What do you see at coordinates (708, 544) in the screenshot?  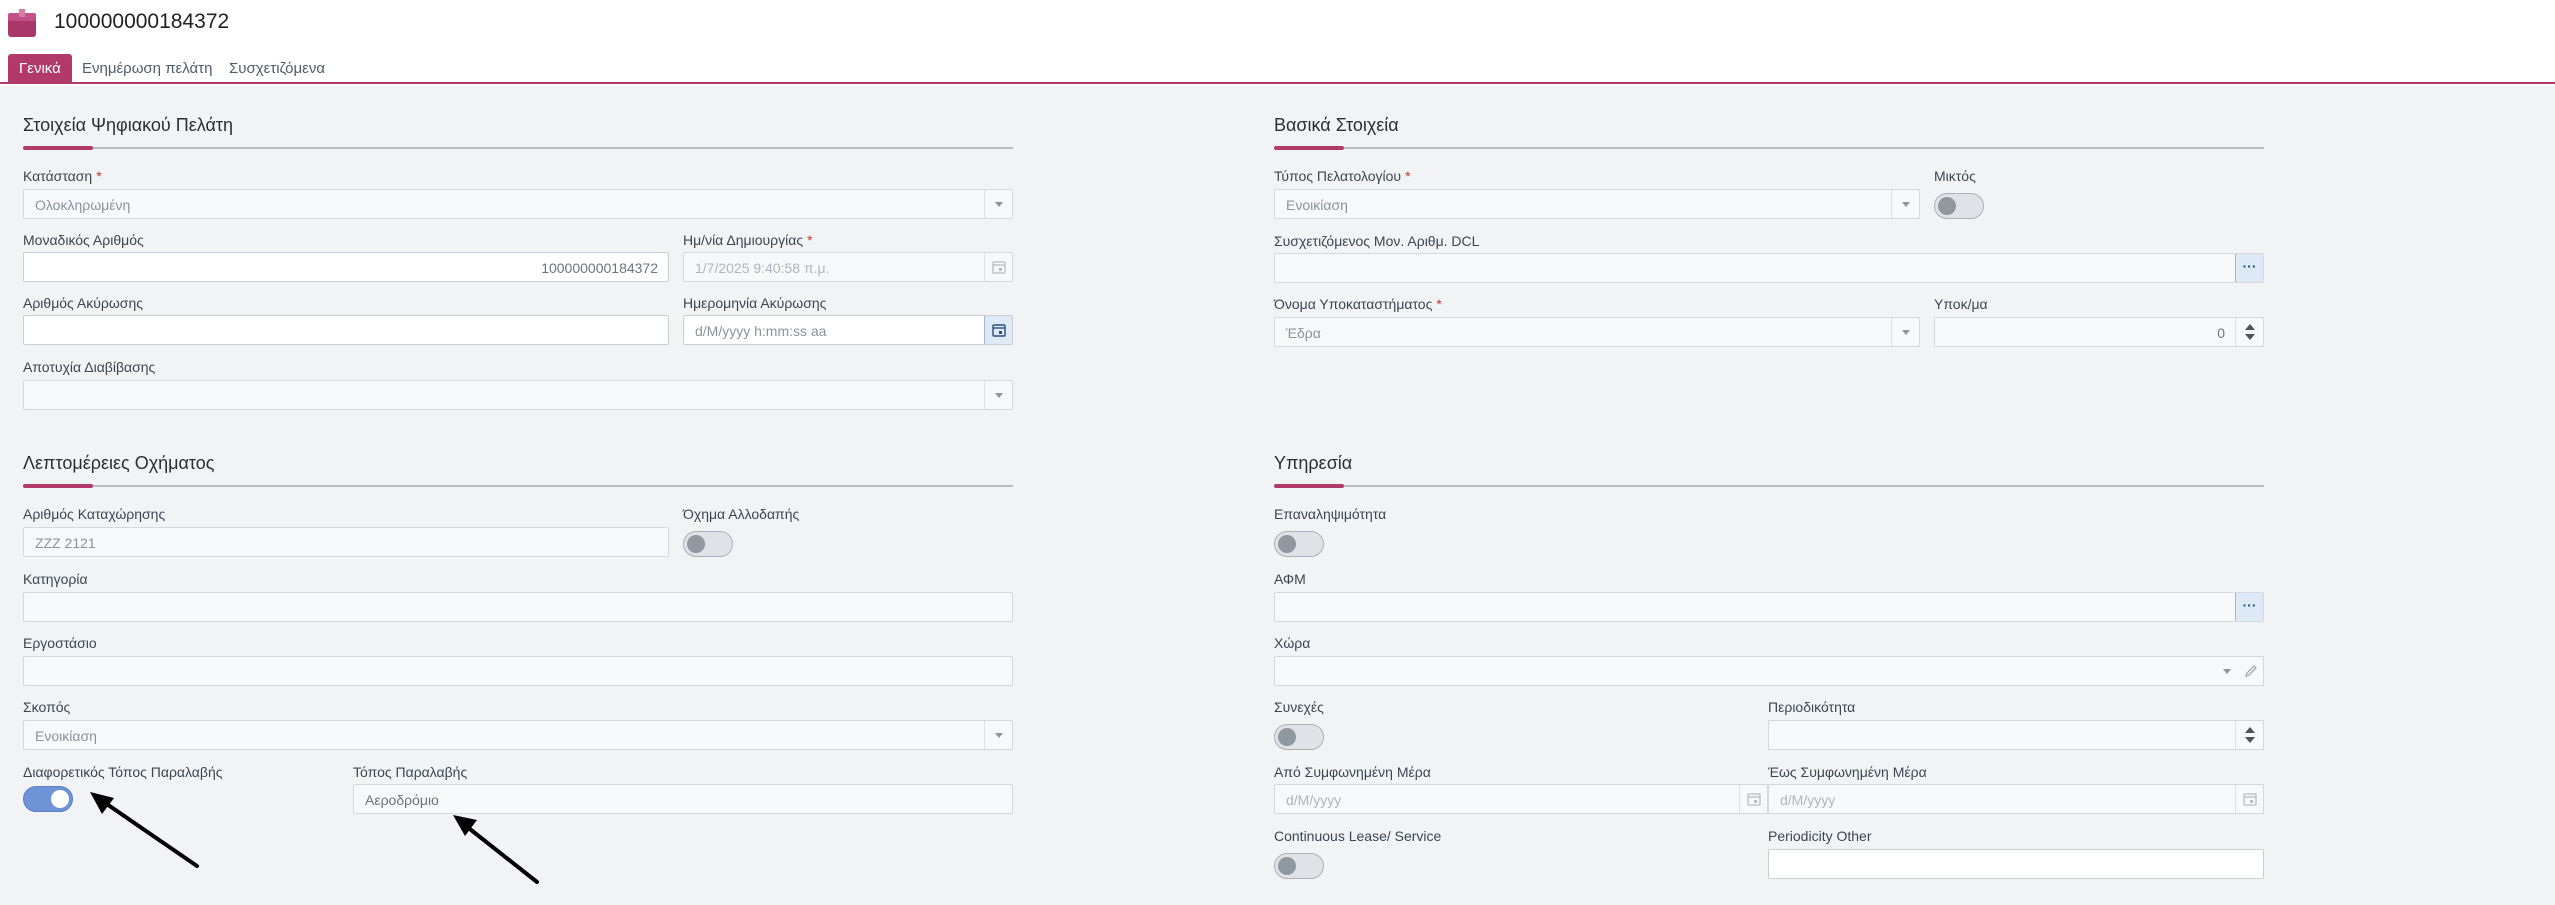 I see `foreign-vehicle-toggle` at bounding box center [708, 544].